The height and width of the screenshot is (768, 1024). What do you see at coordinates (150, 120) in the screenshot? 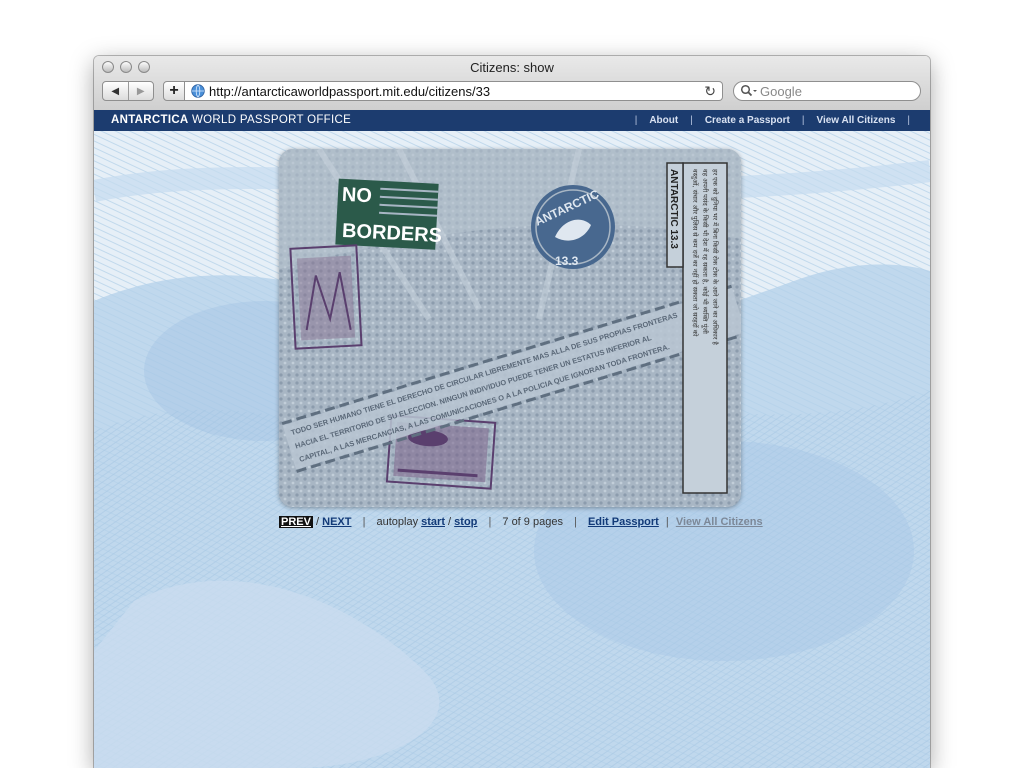
I see `brand-bold: ANTARCTICA` at bounding box center [150, 120].